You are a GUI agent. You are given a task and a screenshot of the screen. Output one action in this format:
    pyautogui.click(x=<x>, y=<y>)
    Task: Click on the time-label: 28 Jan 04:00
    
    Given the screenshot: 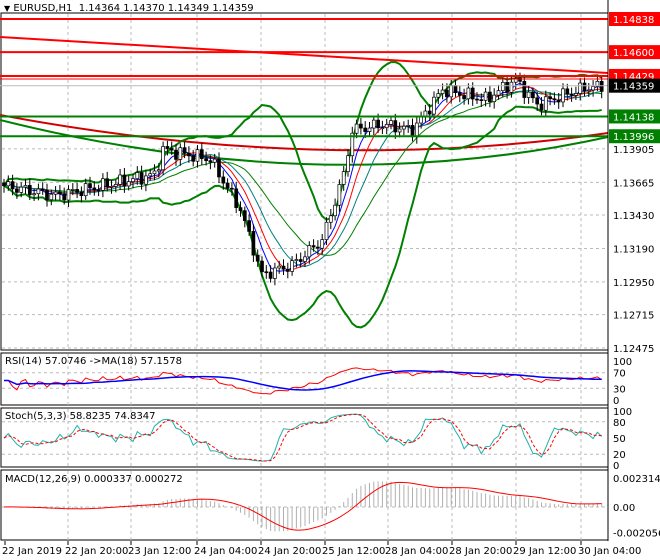 What is the action you would take?
    pyautogui.click(x=416, y=551)
    